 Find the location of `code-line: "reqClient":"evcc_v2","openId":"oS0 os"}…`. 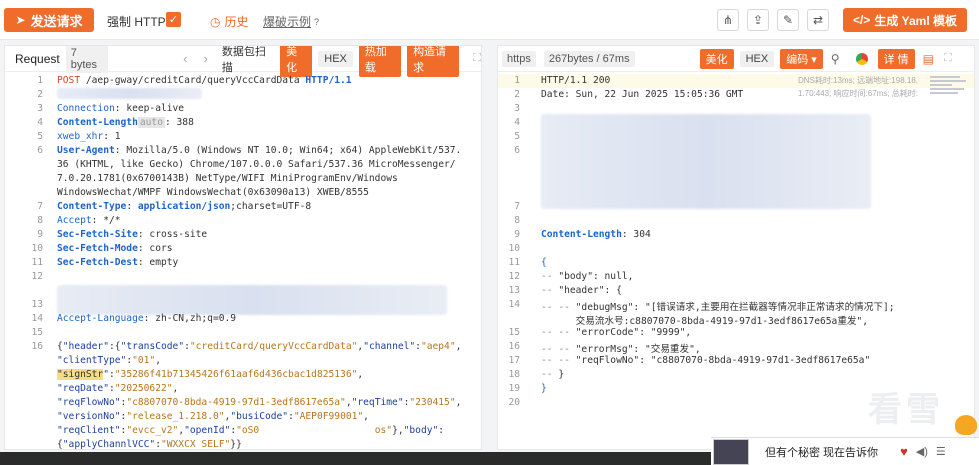

code-line: "reqClient":"evcc_v2","openId":"oS0 os"}… is located at coordinates (251, 430).